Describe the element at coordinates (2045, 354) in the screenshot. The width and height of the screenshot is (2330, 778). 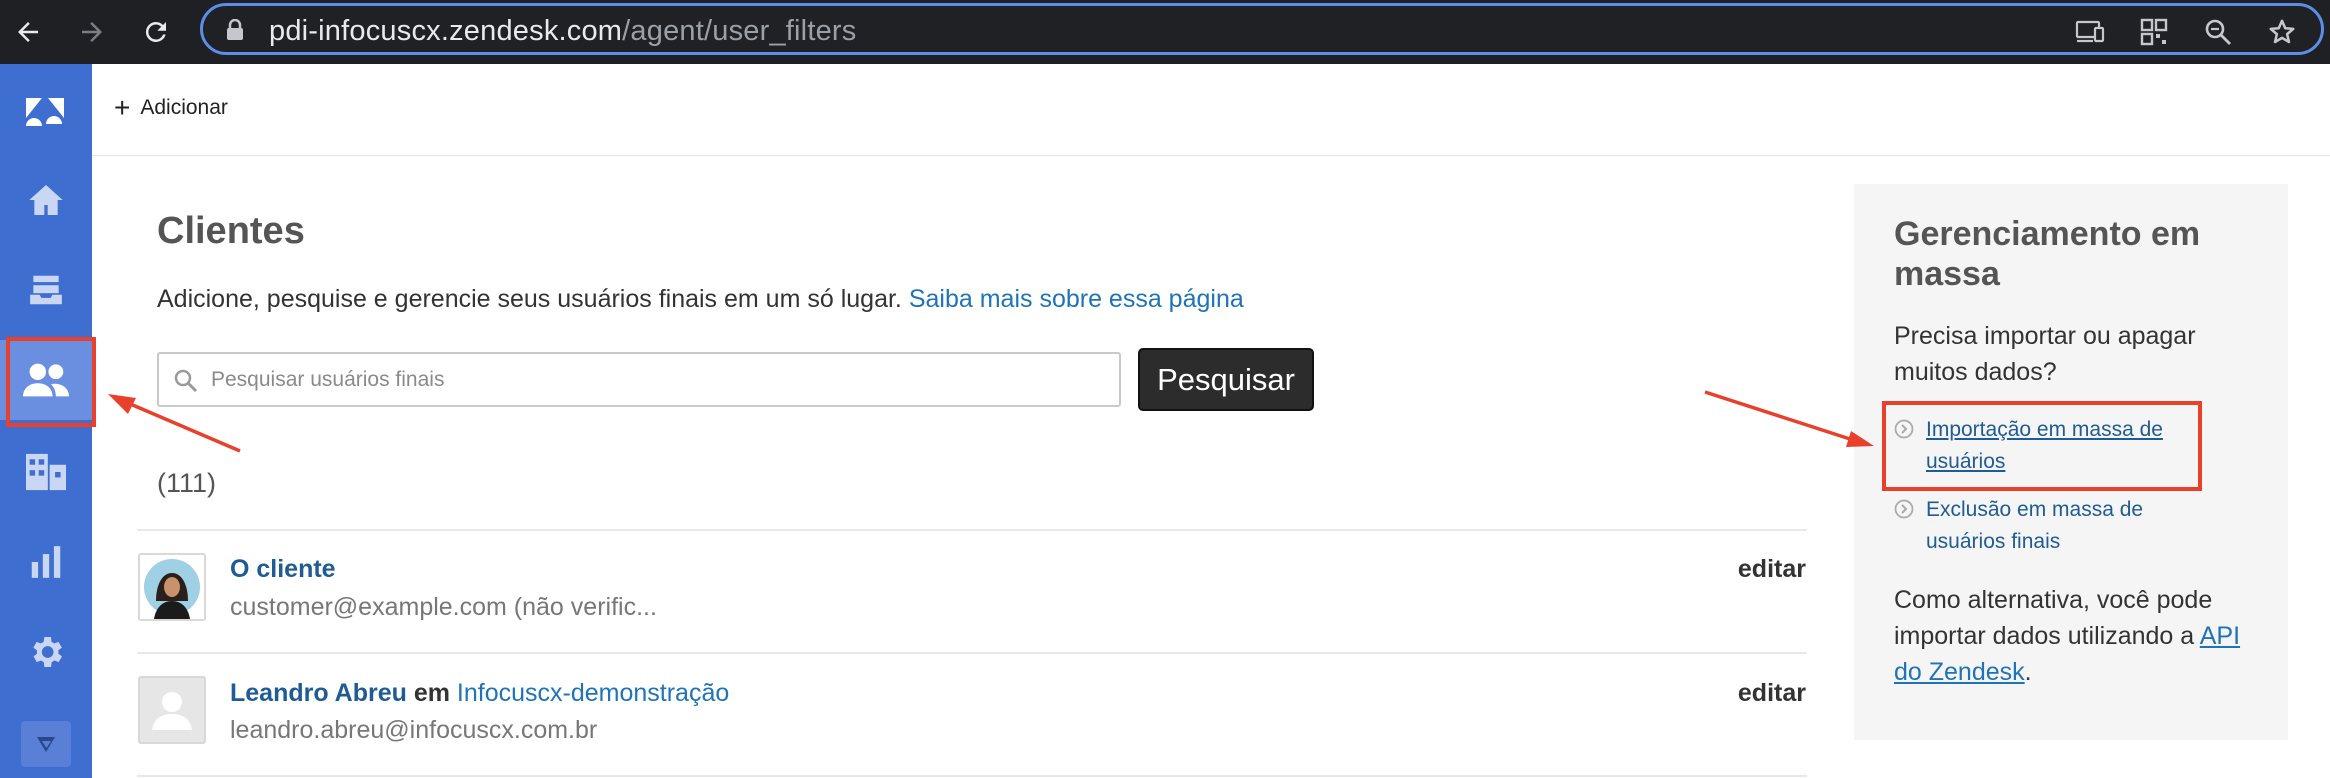
I see `panel-question: Precisa importar ou apagar muitos dados?` at that location.